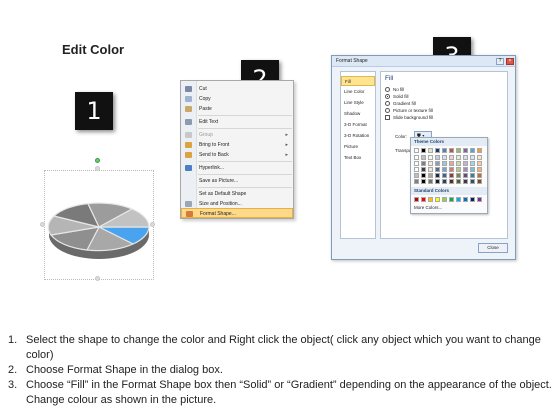 The image size is (560, 420). Describe the element at coordinates (358, 92) in the screenshot. I see `nav-item-line-color: Line Color` at that location.